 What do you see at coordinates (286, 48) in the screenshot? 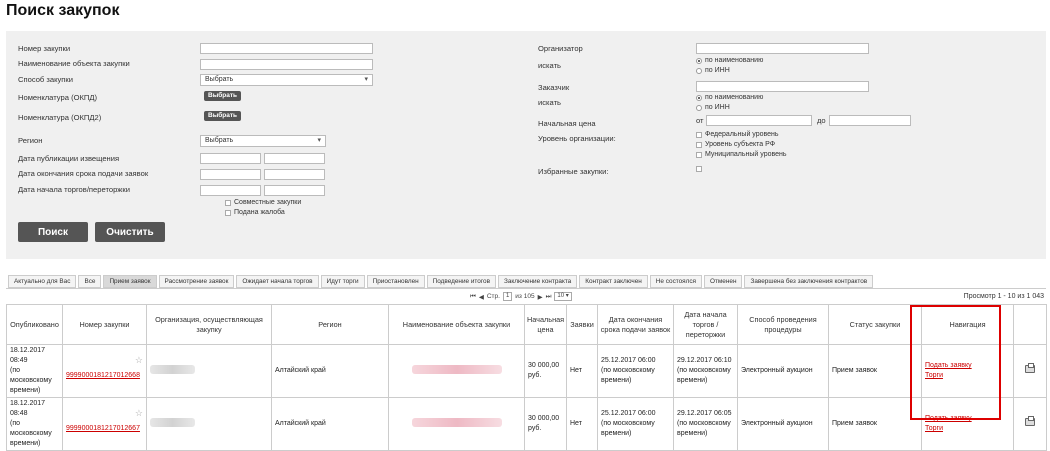
I see `purchase-number-input` at bounding box center [286, 48].